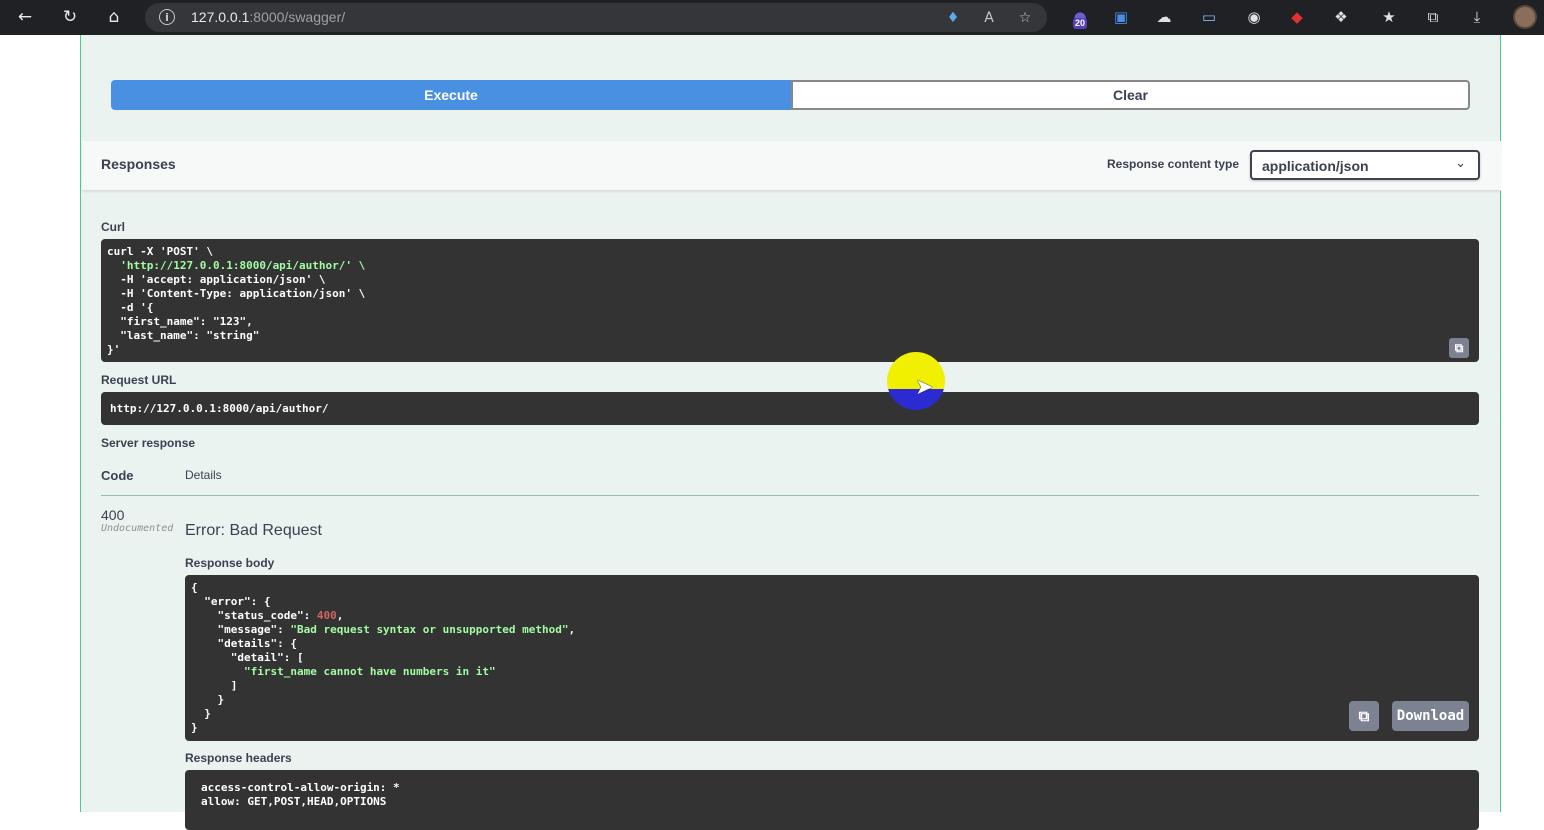 This screenshot has height=830, width=1544. I want to click on curl-line: -H 'accept: application/json' \, so click(216, 279).